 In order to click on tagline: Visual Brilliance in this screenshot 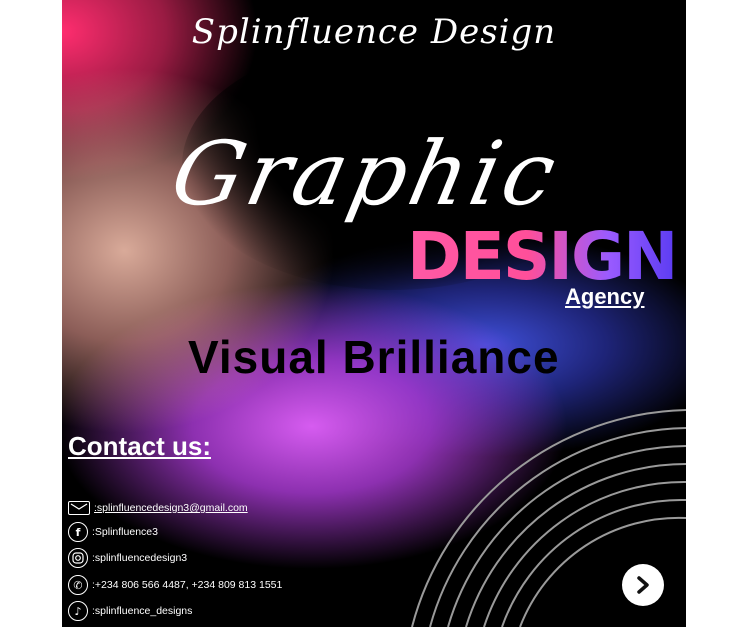, I will do `click(374, 357)`.